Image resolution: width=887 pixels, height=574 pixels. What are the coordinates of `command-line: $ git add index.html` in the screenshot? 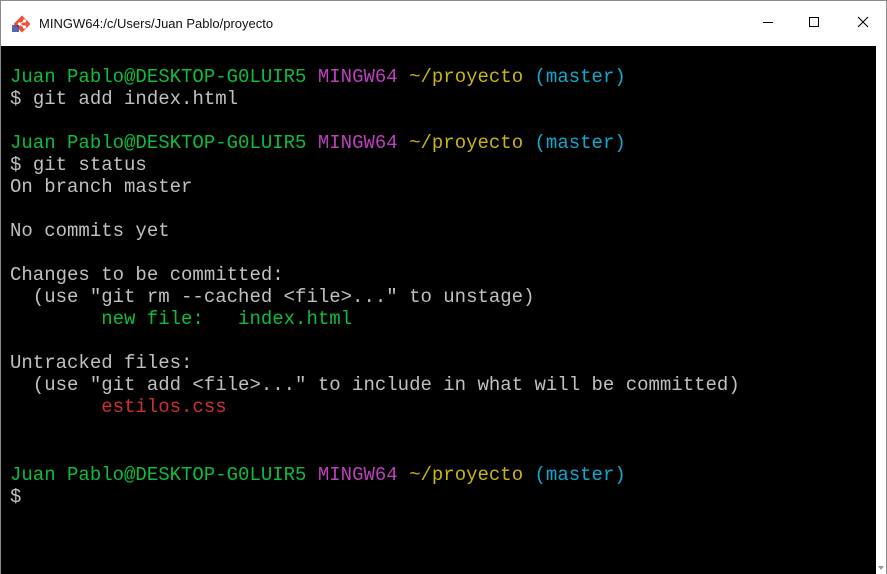 It's located at (124, 99).